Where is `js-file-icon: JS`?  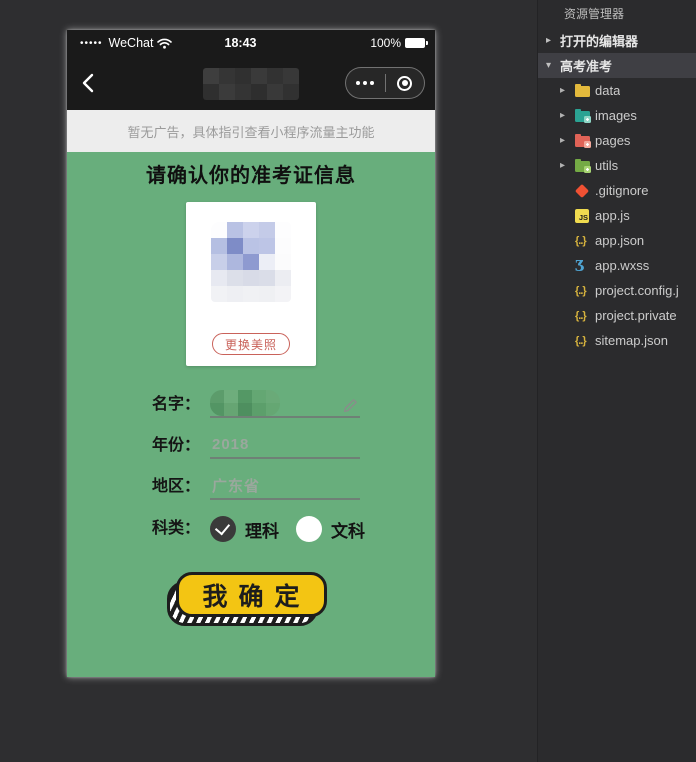 js-file-icon: JS is located at coordinates (582, 215).